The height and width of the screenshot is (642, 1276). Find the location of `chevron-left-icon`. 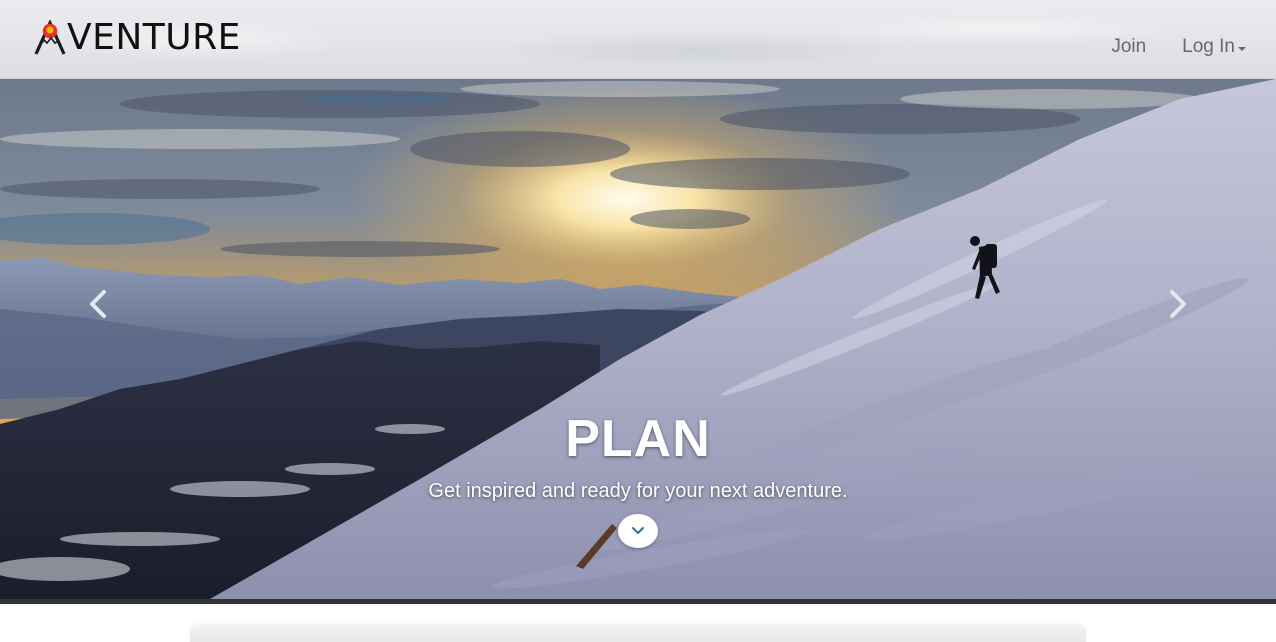

chevron-left-icon is located at coordinates (98, 304).